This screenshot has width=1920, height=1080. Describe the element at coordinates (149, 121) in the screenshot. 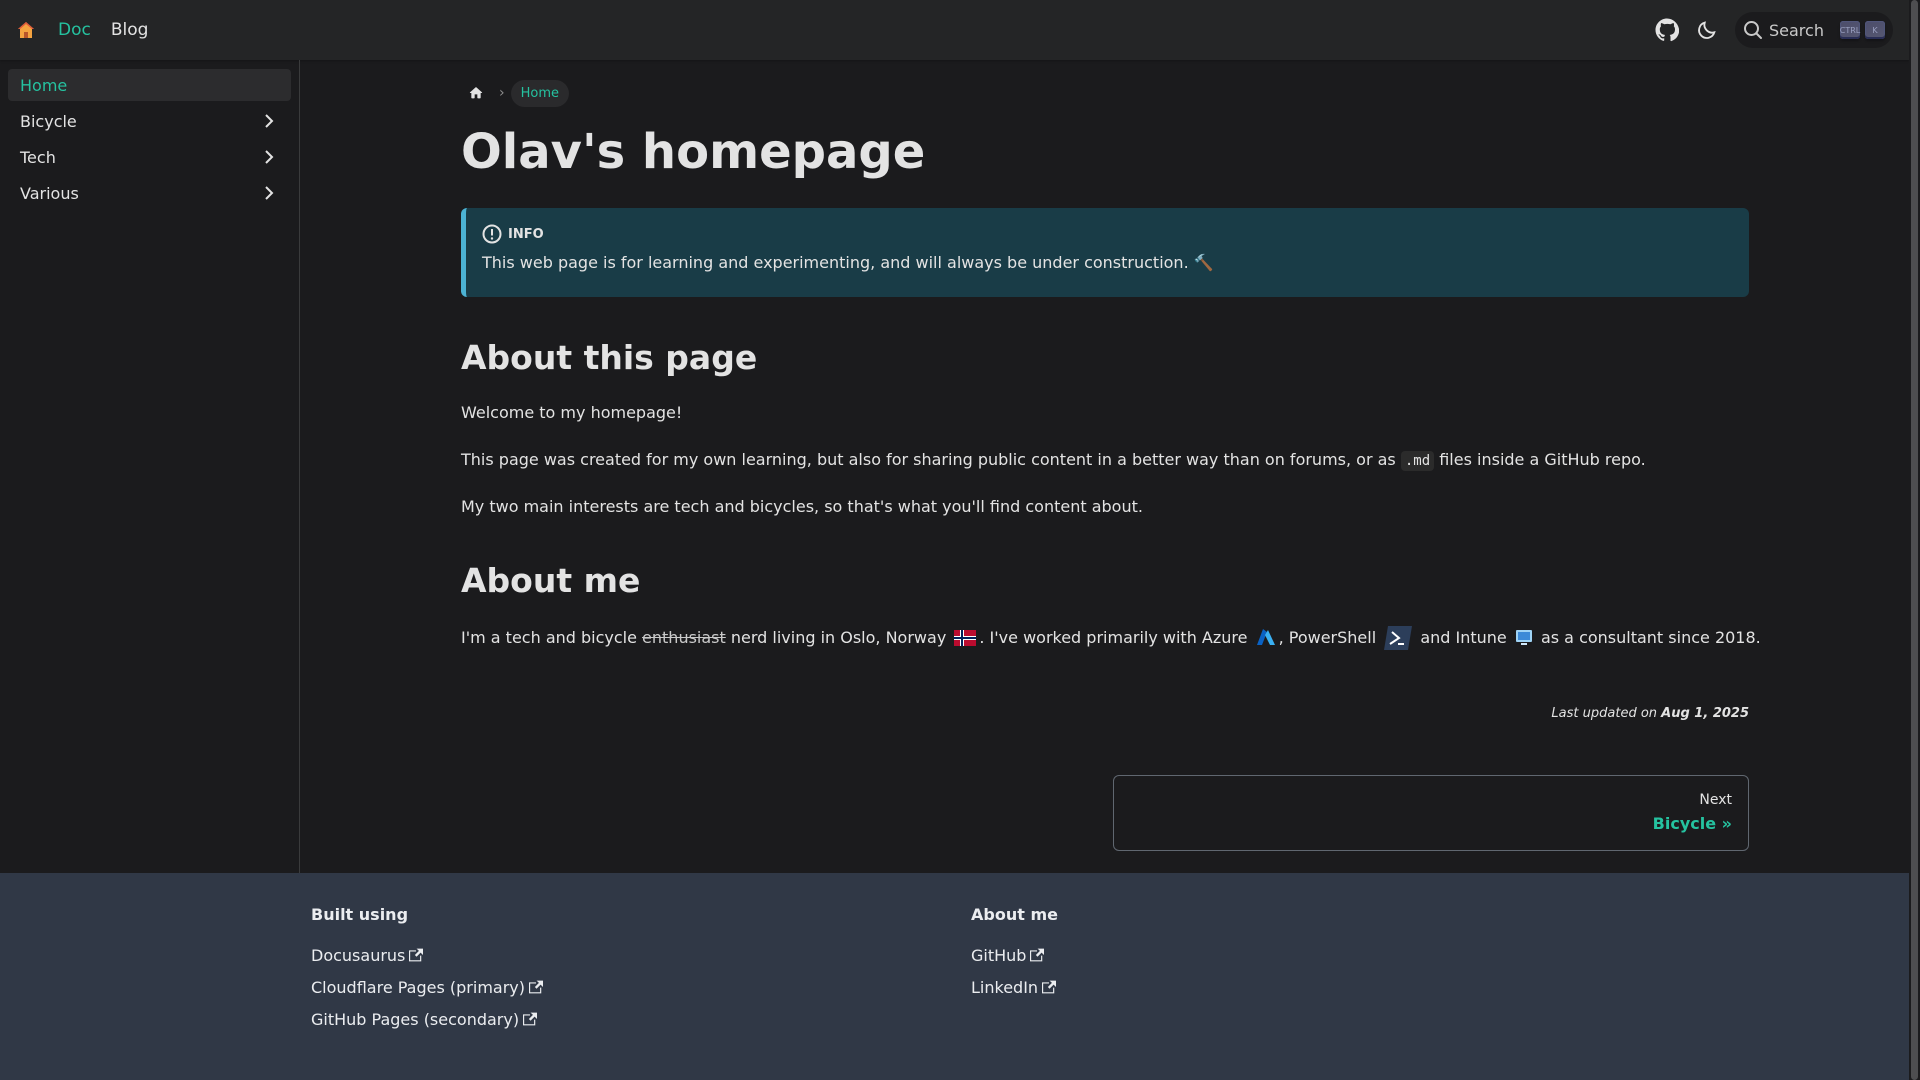

I see `sidebar-item-bicycle: Bicycle` at that location.